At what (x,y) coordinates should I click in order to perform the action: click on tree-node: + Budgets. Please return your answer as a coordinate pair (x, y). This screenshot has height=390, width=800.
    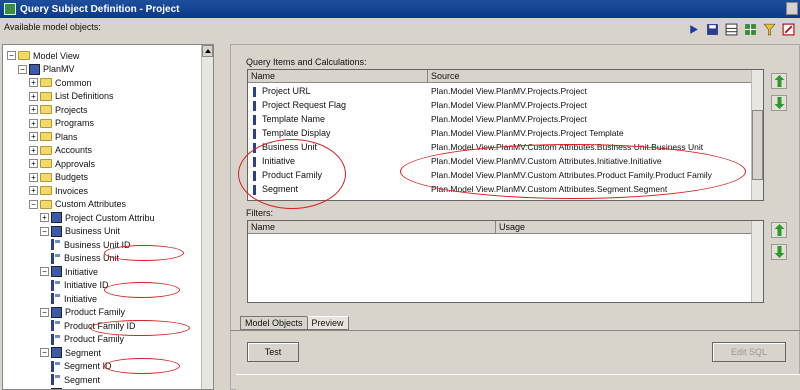
    Looking at the image, I should click on (58, 177).